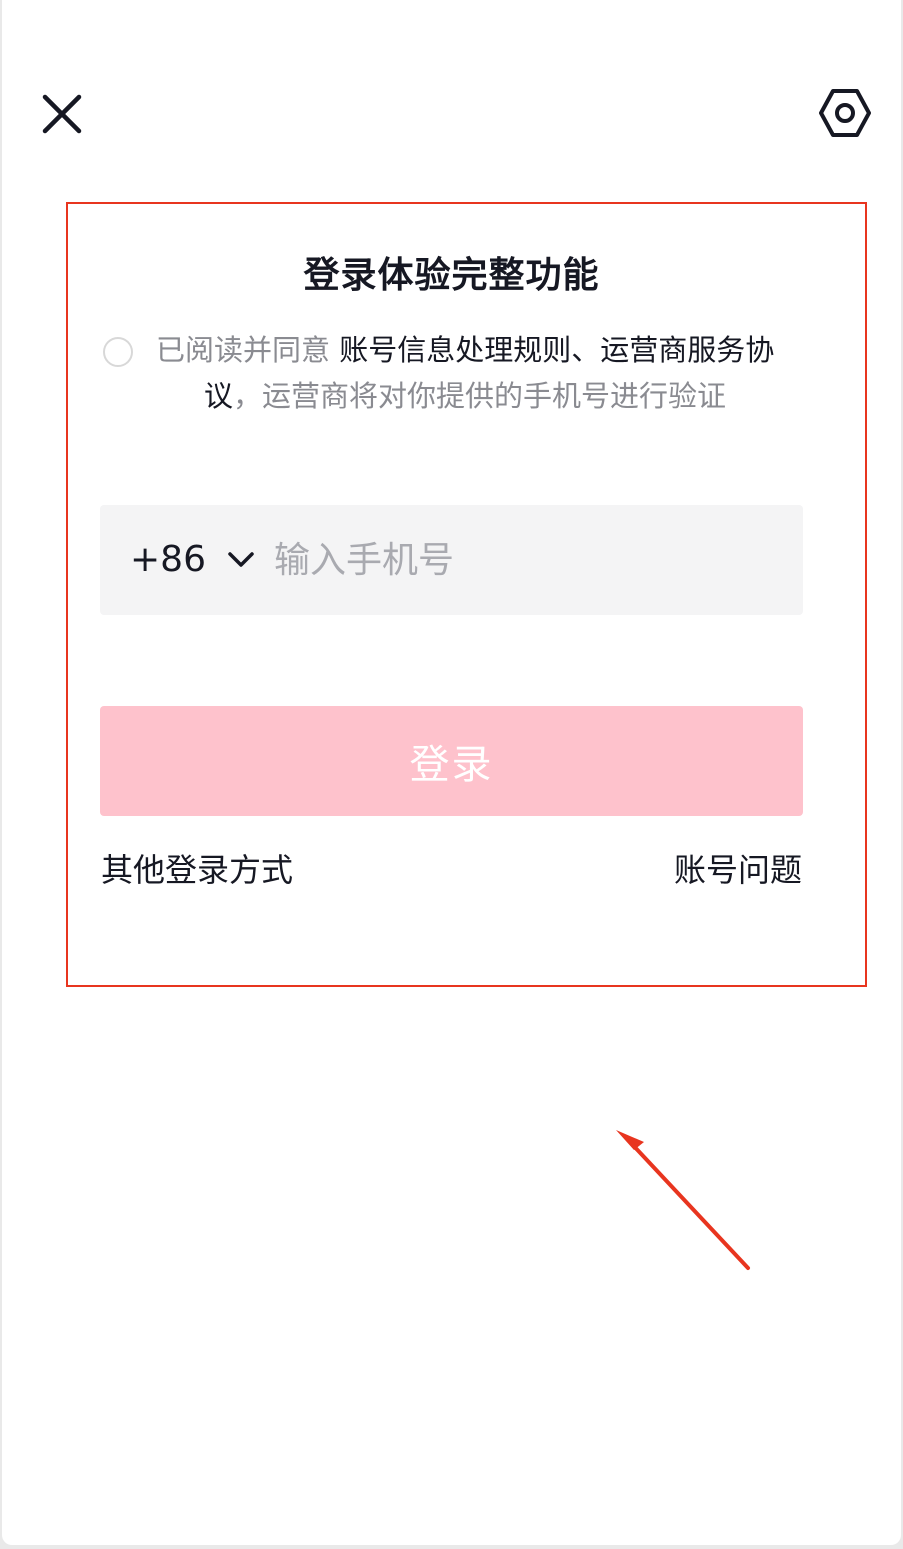 The image size is (903, 1549). I want to click on phone-field: +86, so click(451, 560).